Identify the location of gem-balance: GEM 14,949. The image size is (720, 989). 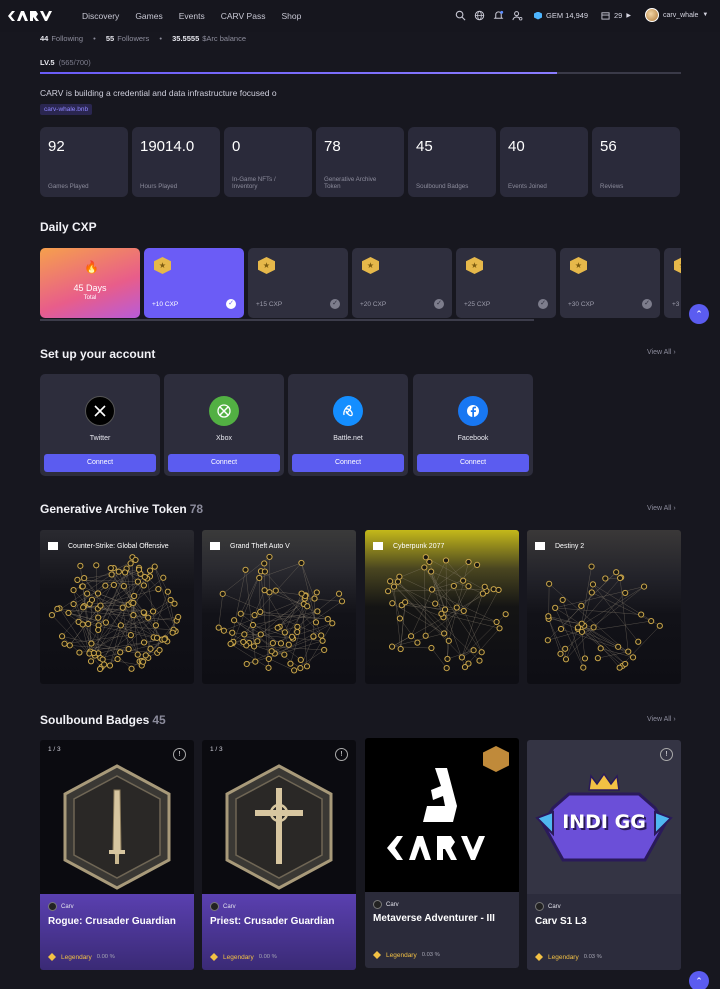
(561, 15).